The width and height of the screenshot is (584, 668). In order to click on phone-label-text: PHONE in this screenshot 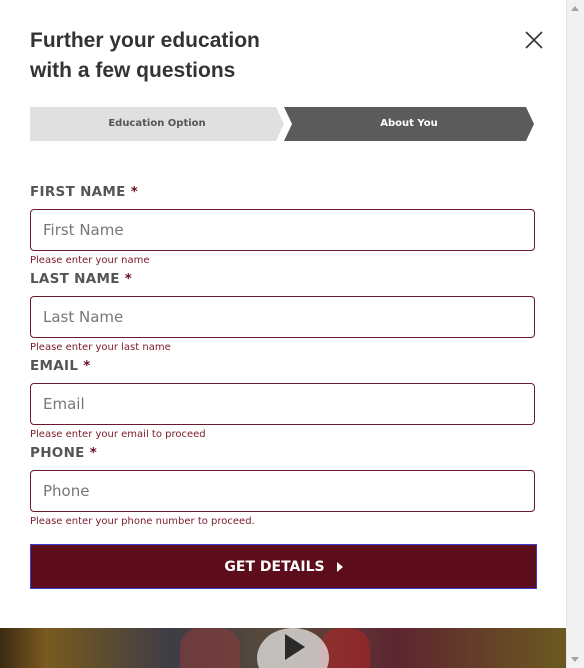, I will do `click(57, 453)`.